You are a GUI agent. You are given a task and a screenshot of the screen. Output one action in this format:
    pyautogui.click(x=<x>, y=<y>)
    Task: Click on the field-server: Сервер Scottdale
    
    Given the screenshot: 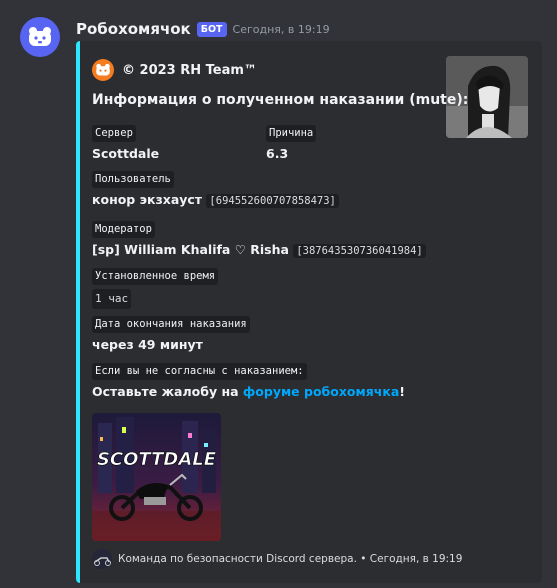 What is the action you would take?
    pyautogui.click(x=125, y=141)
    